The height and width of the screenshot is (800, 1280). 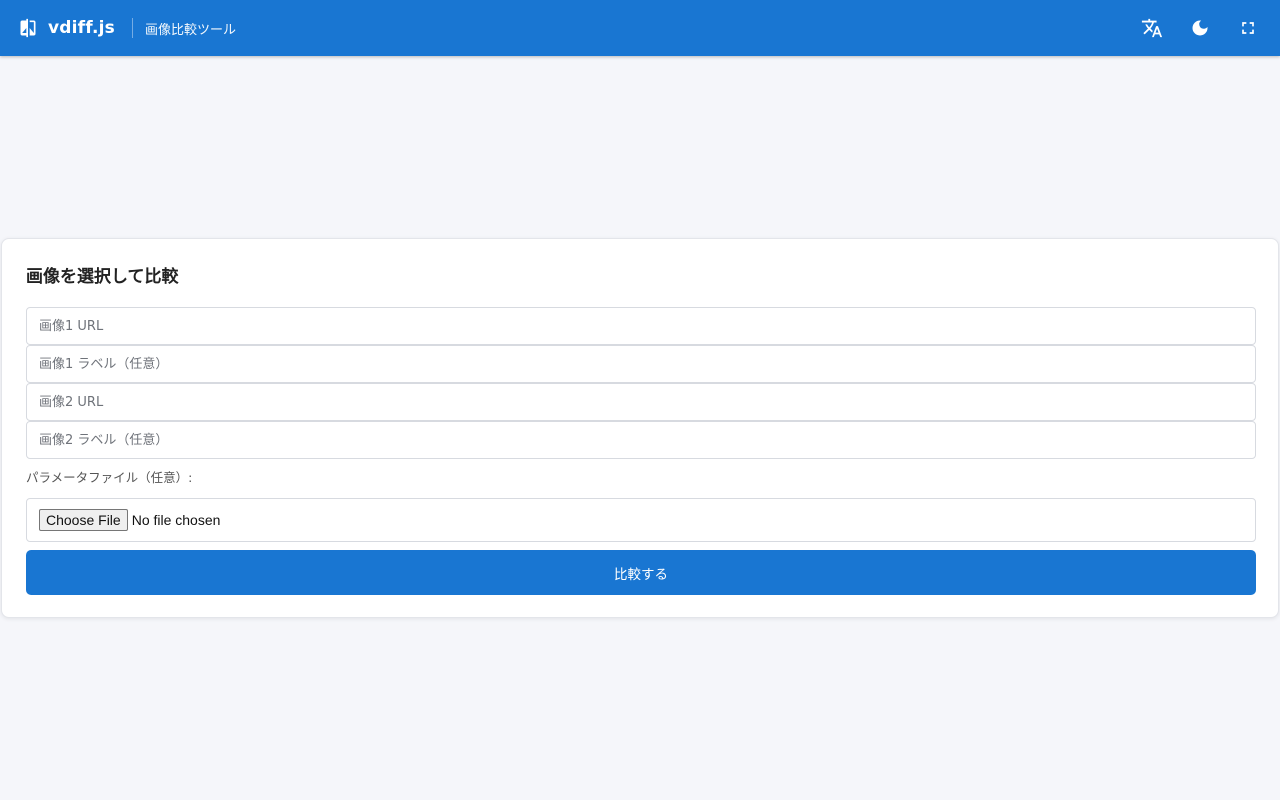 I want to click on moon-icon, so click(x=1200, y=28).